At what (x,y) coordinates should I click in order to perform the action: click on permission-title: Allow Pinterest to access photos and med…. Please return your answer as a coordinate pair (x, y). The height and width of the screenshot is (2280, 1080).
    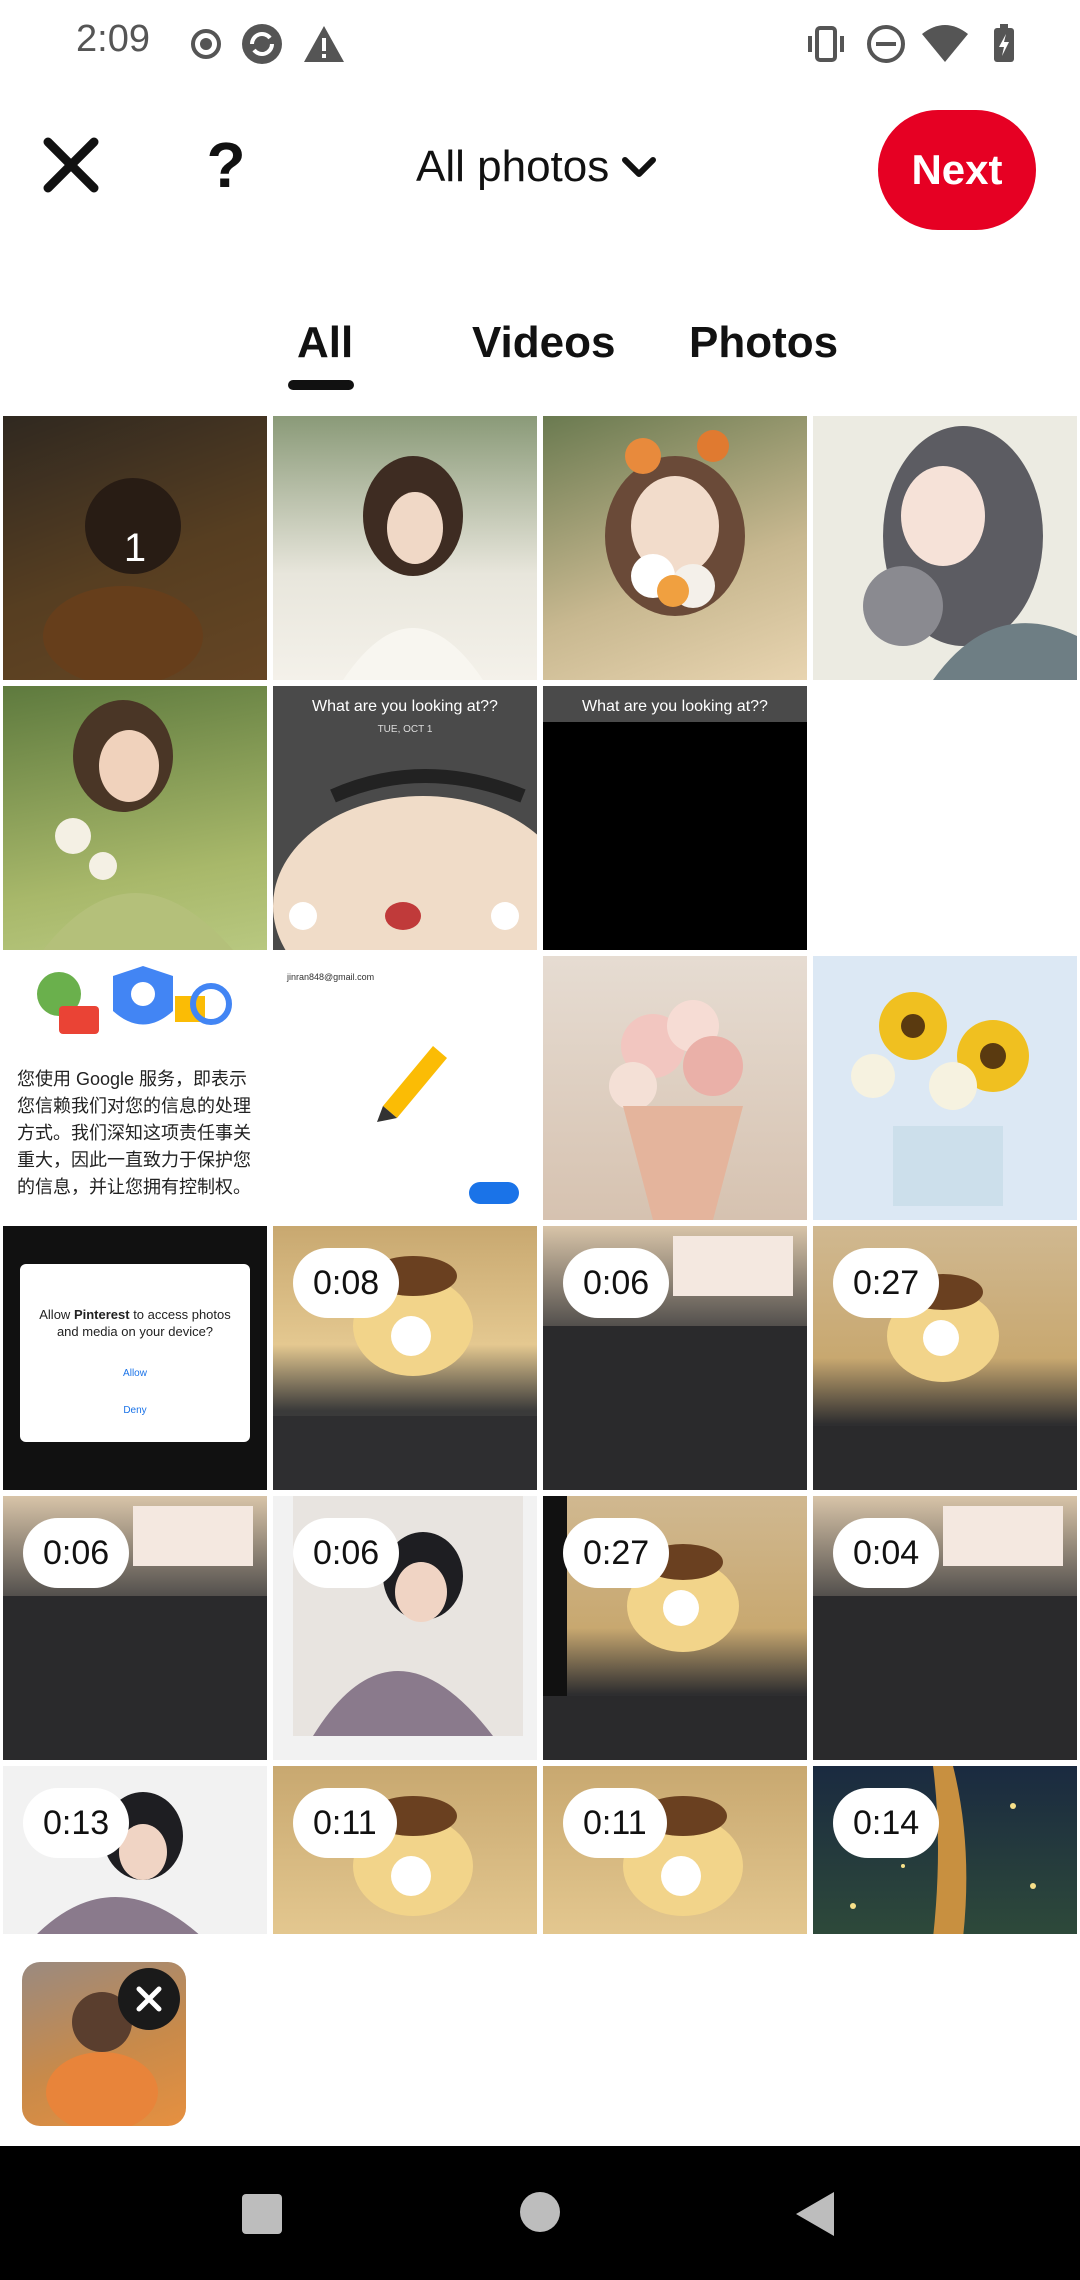
    Looking at the image, I should click on (135, 1323).